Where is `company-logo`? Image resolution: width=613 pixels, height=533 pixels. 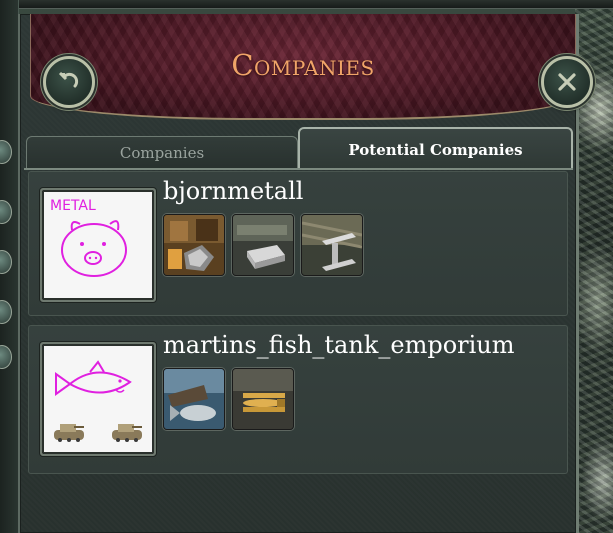
company-logo is located at coordinates (98, 399).